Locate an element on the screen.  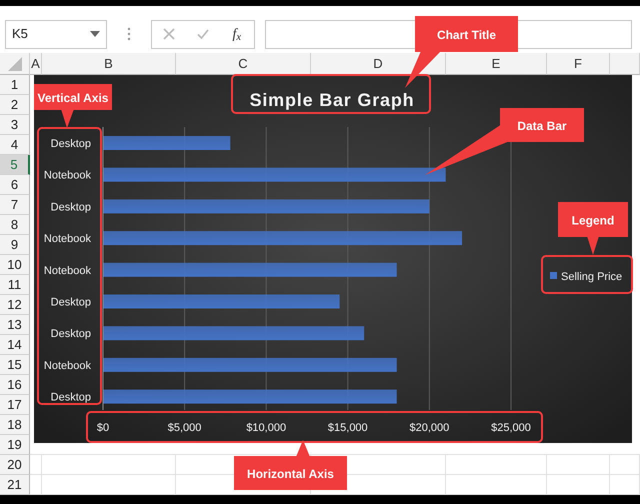
row-header: 1 is located at coordinates (15, 85).